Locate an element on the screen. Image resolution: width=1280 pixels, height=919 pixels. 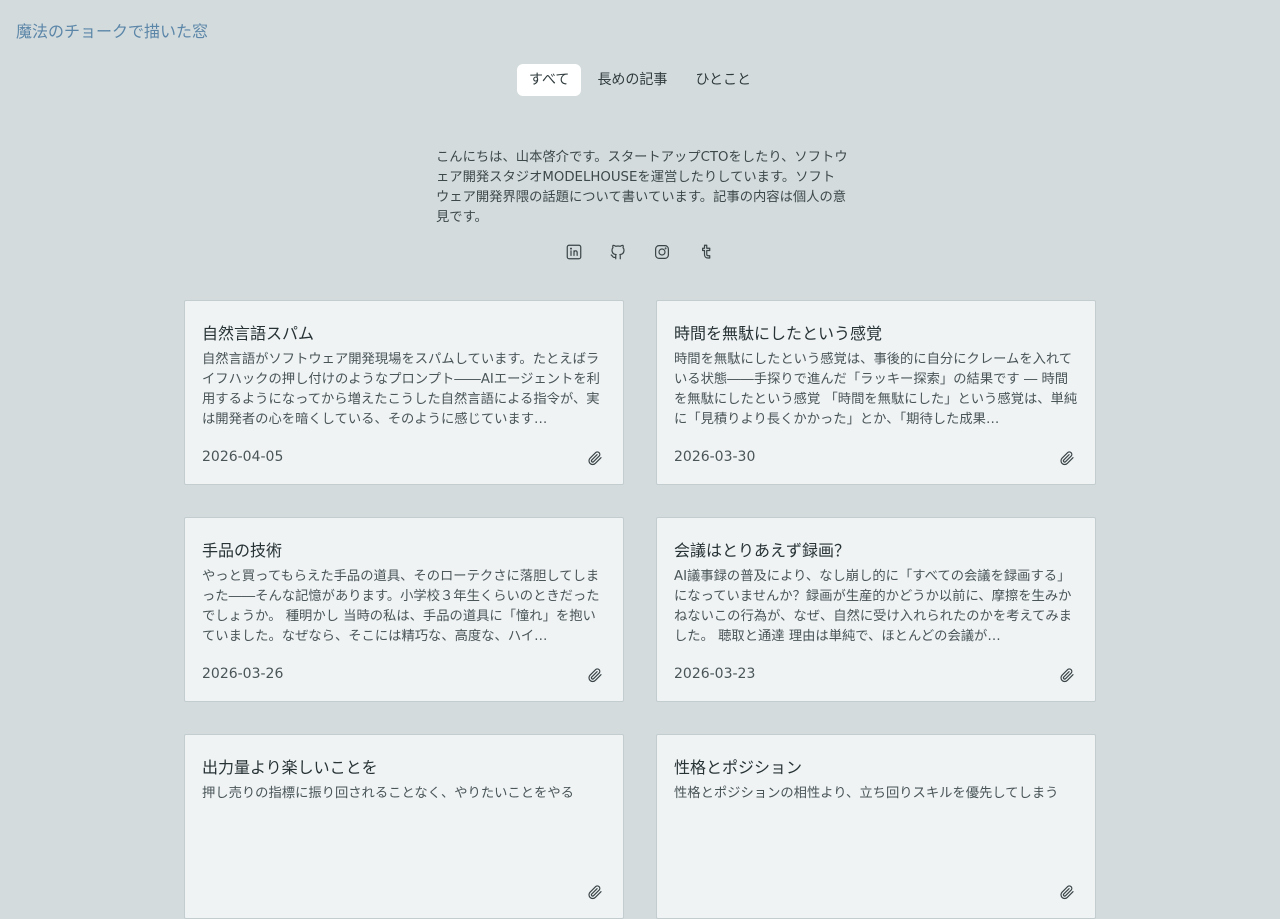
tab-short-notes: ひとこと is located at coordinates (723, 80).